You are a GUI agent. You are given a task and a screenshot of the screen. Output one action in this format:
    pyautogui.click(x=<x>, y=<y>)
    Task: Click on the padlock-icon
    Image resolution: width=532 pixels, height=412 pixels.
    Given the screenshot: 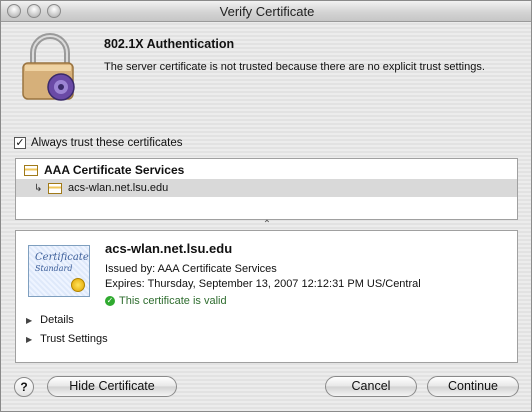 What is the action you would take?
    pyautogui.click(x=48, y=67)
    